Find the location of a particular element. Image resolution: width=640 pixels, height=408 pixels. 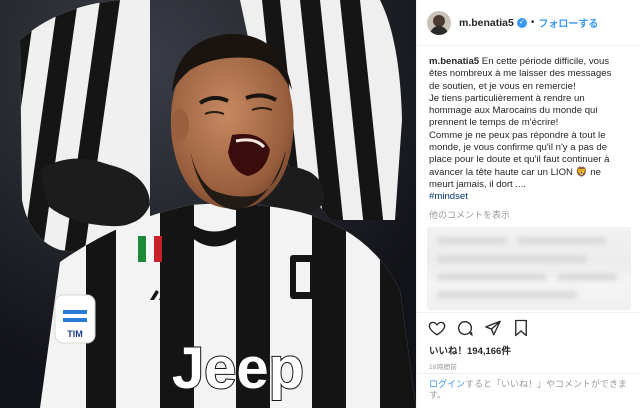

like-count: いいね！194,166件 is located at coordinates (470, 350).